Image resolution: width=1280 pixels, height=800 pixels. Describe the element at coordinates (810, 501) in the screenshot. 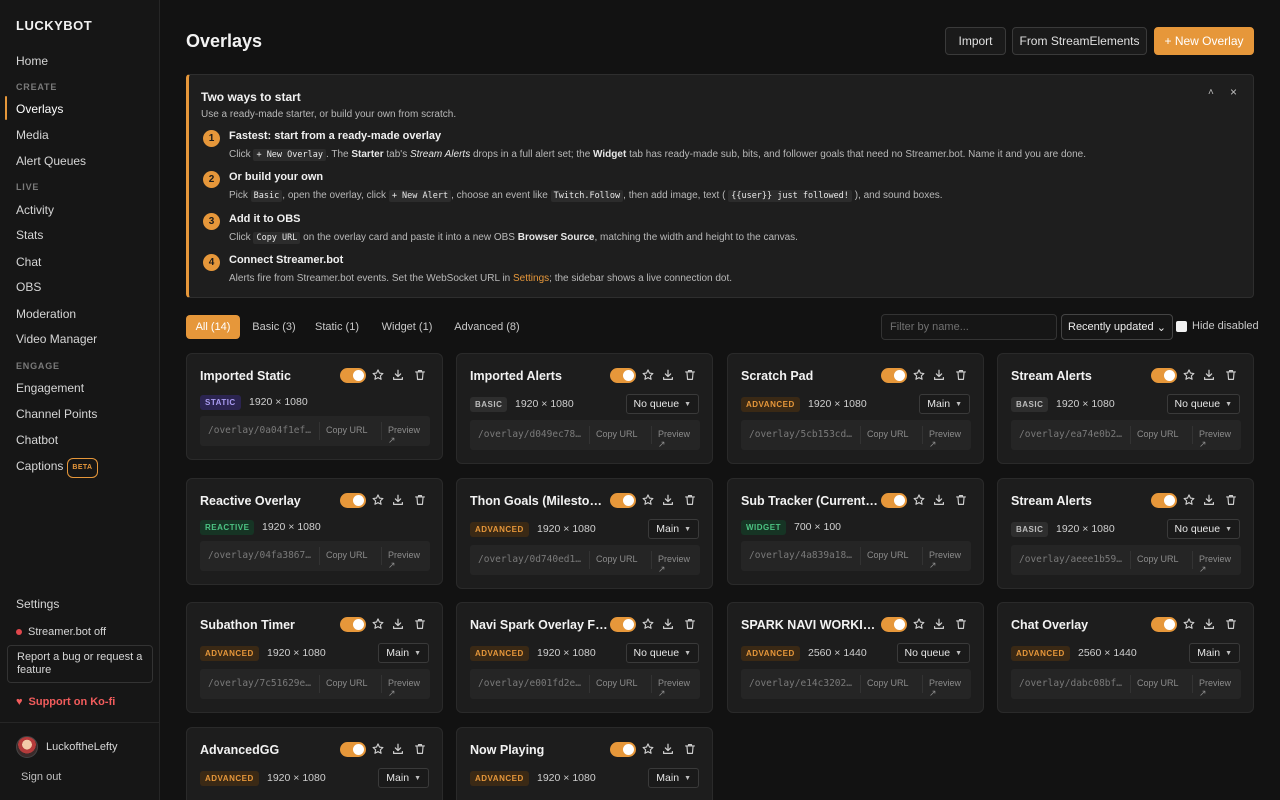

I see `overlay-name: Sub Tracker (Current Total)` at that location.